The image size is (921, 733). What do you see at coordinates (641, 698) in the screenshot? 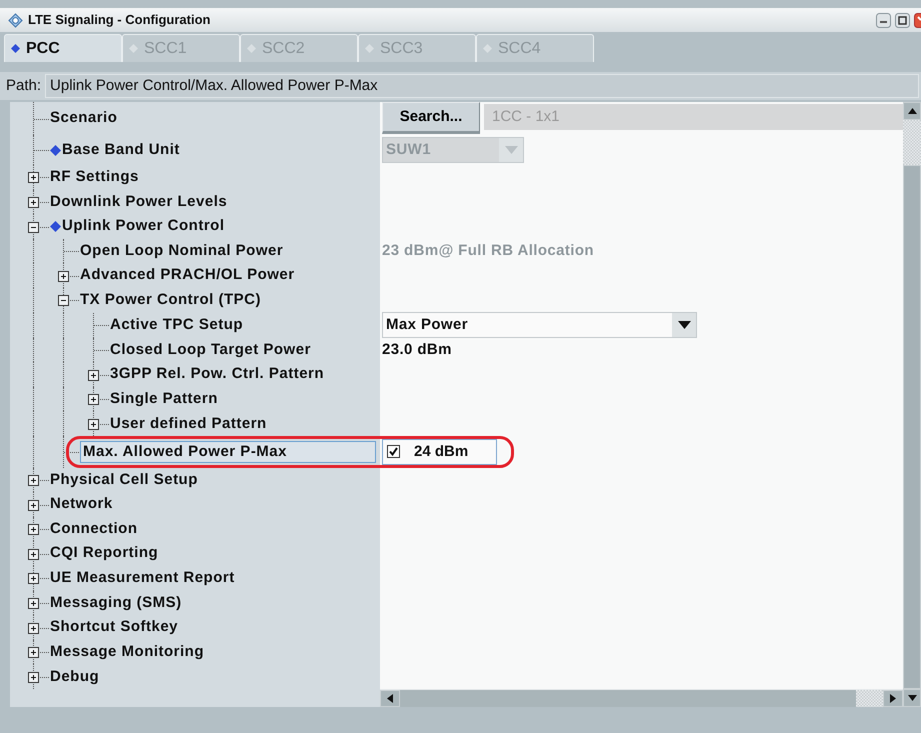
I see `horizontal-scrollbar` at bounding box center [641, 698].